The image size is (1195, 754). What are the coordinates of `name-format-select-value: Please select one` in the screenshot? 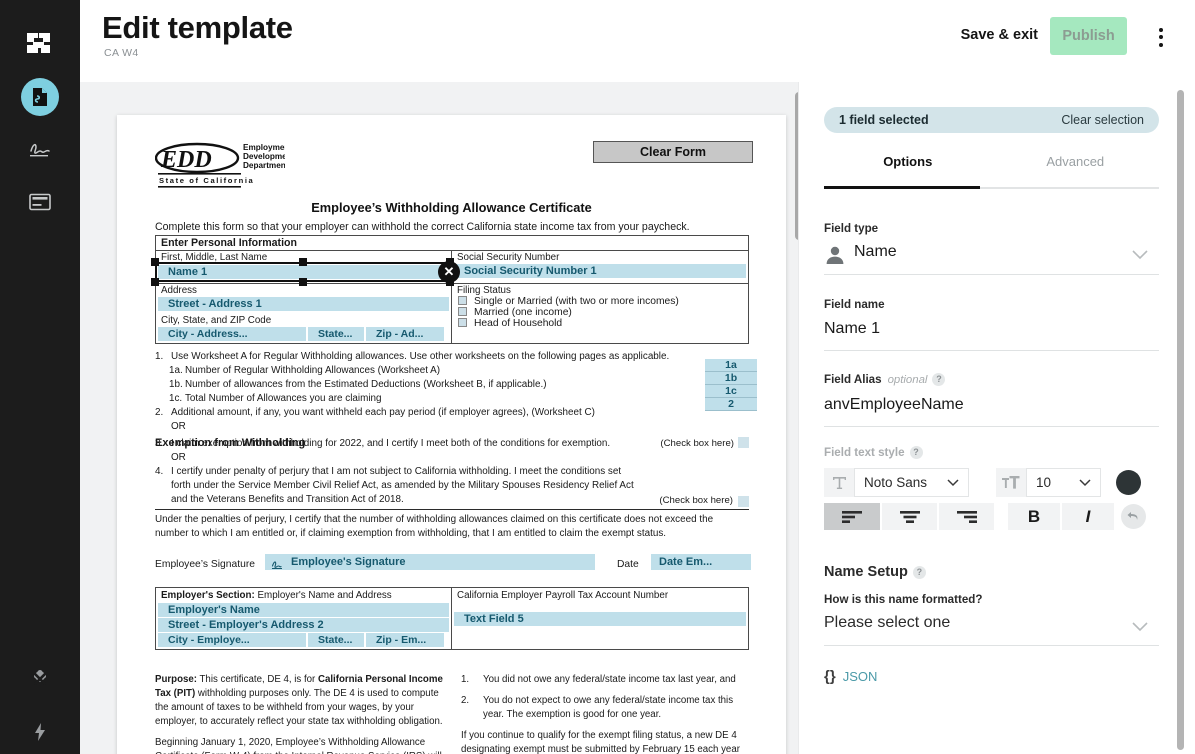 It's located at (887, 623).